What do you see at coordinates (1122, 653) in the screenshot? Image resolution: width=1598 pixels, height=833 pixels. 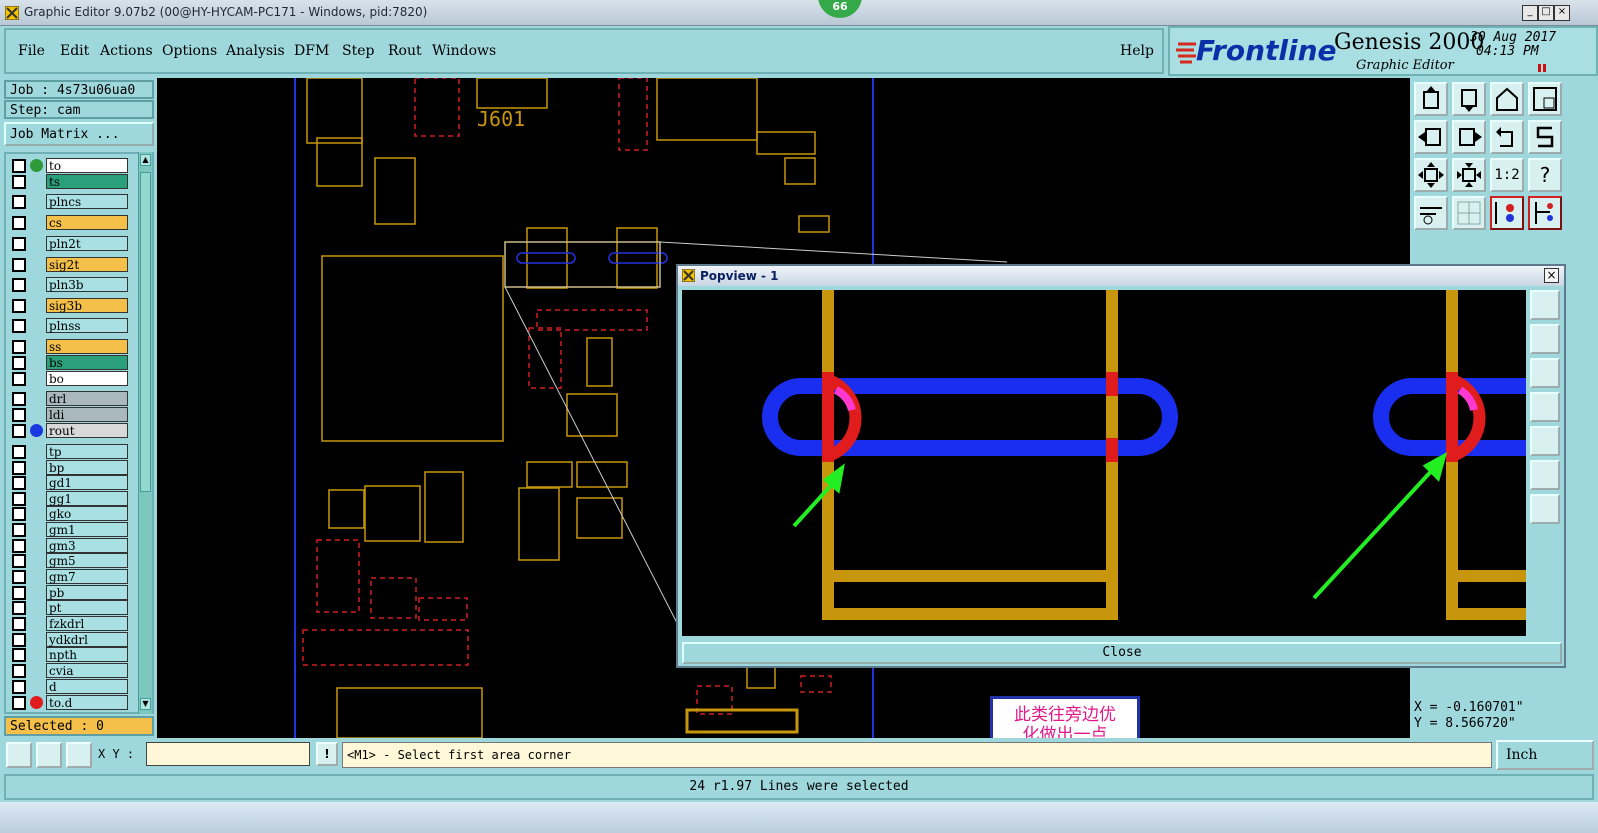 I see `popview-close-button: Close` at bounding box center [1122, 653].